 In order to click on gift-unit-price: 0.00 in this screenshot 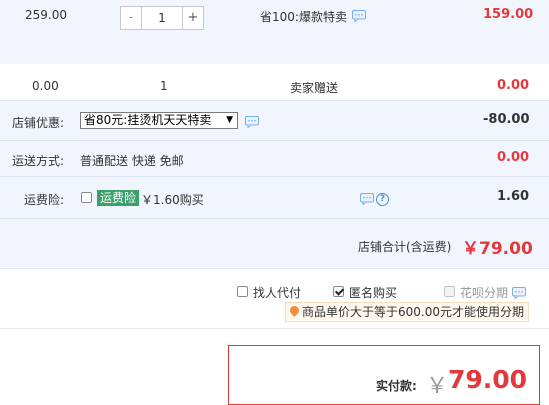, I will do `click(45, 86)`.